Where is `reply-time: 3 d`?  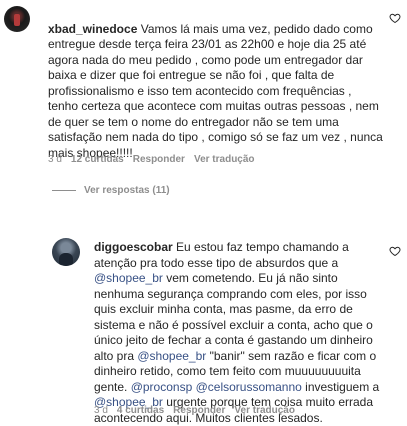 reply-time: 3 d is located at coordinates (101, 410).